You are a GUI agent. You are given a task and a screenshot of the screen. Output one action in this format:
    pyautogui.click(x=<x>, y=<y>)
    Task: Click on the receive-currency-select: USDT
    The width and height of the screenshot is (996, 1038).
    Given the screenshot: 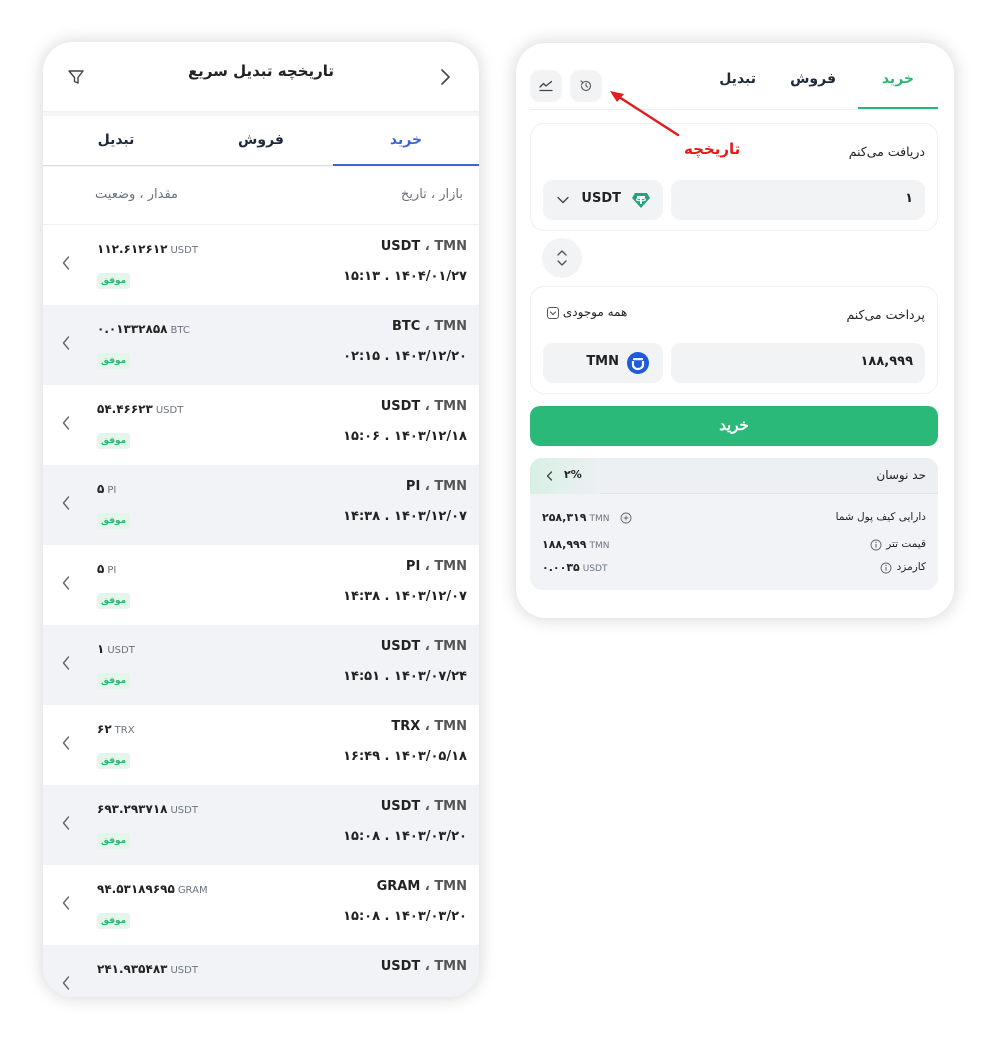 What is the action you would take?
    pyautogui.click(x=603, y=200)
    